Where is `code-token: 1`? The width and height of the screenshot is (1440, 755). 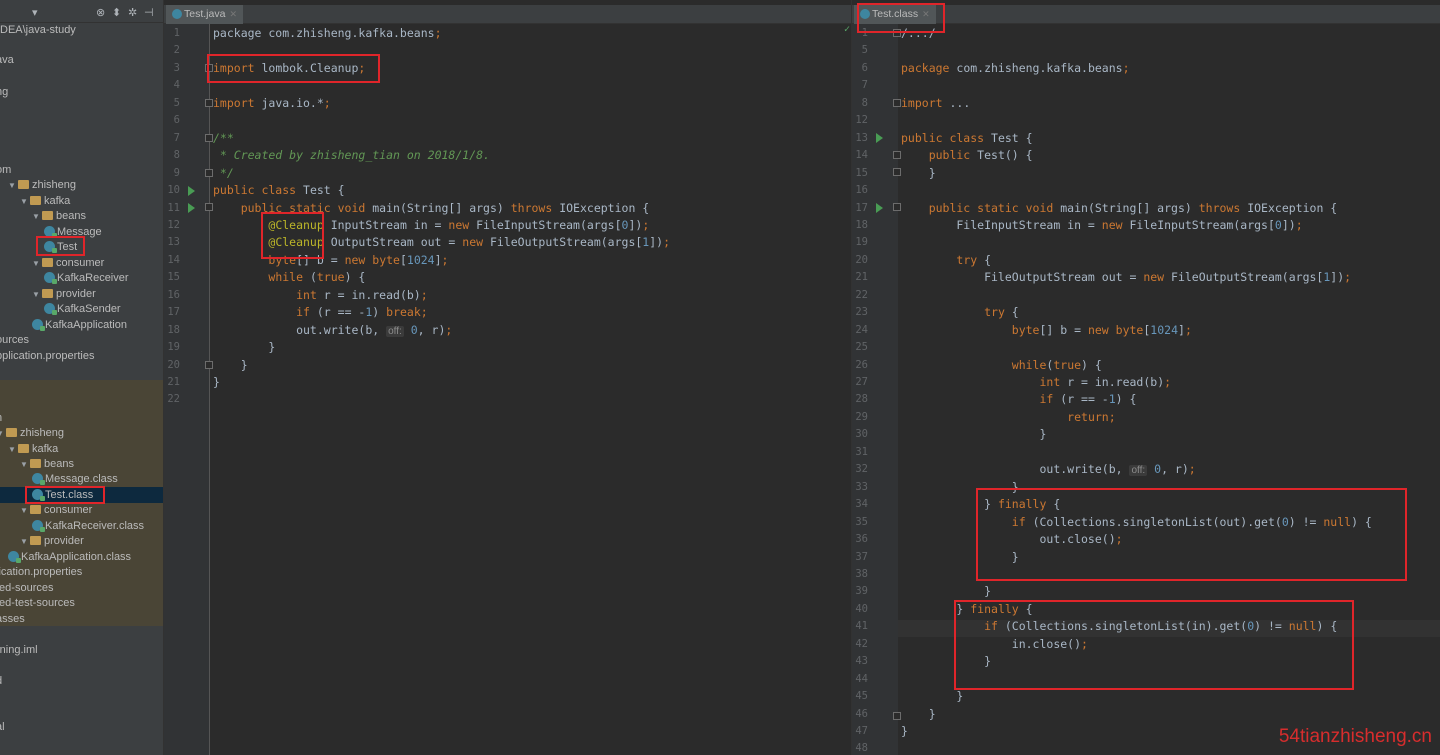
code-token: 1 is located at coordinates (1112, 399).